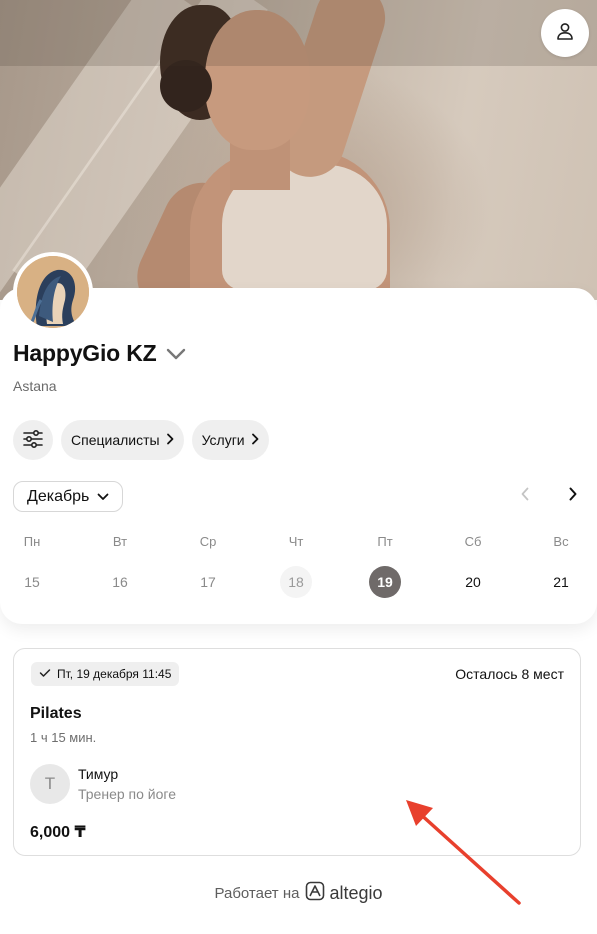  Describe the element at coordinates (50, 784) in the screenshot. I see `trainer-avatar: Т` at that location.